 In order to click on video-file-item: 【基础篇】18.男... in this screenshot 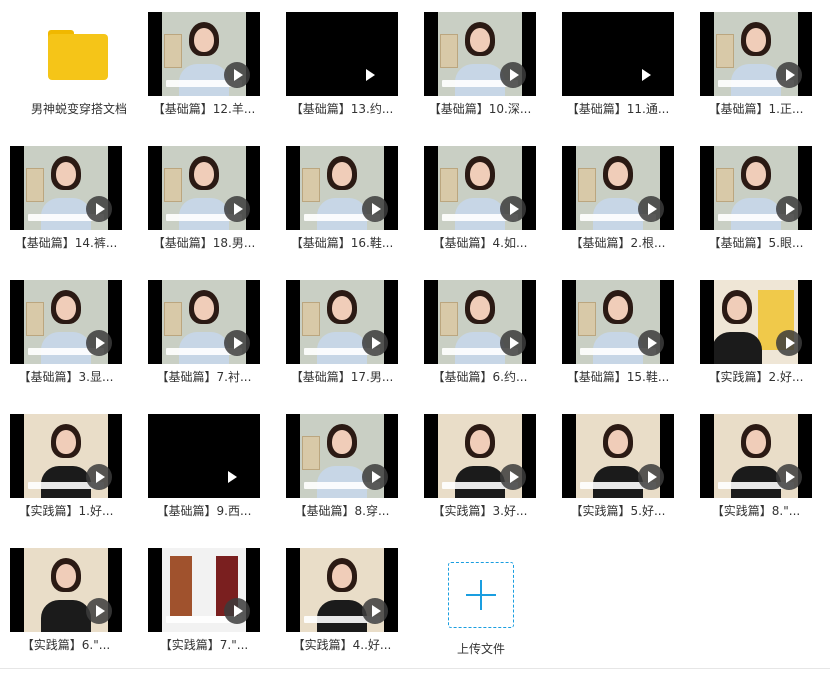, I will do `click(217, 199)`.